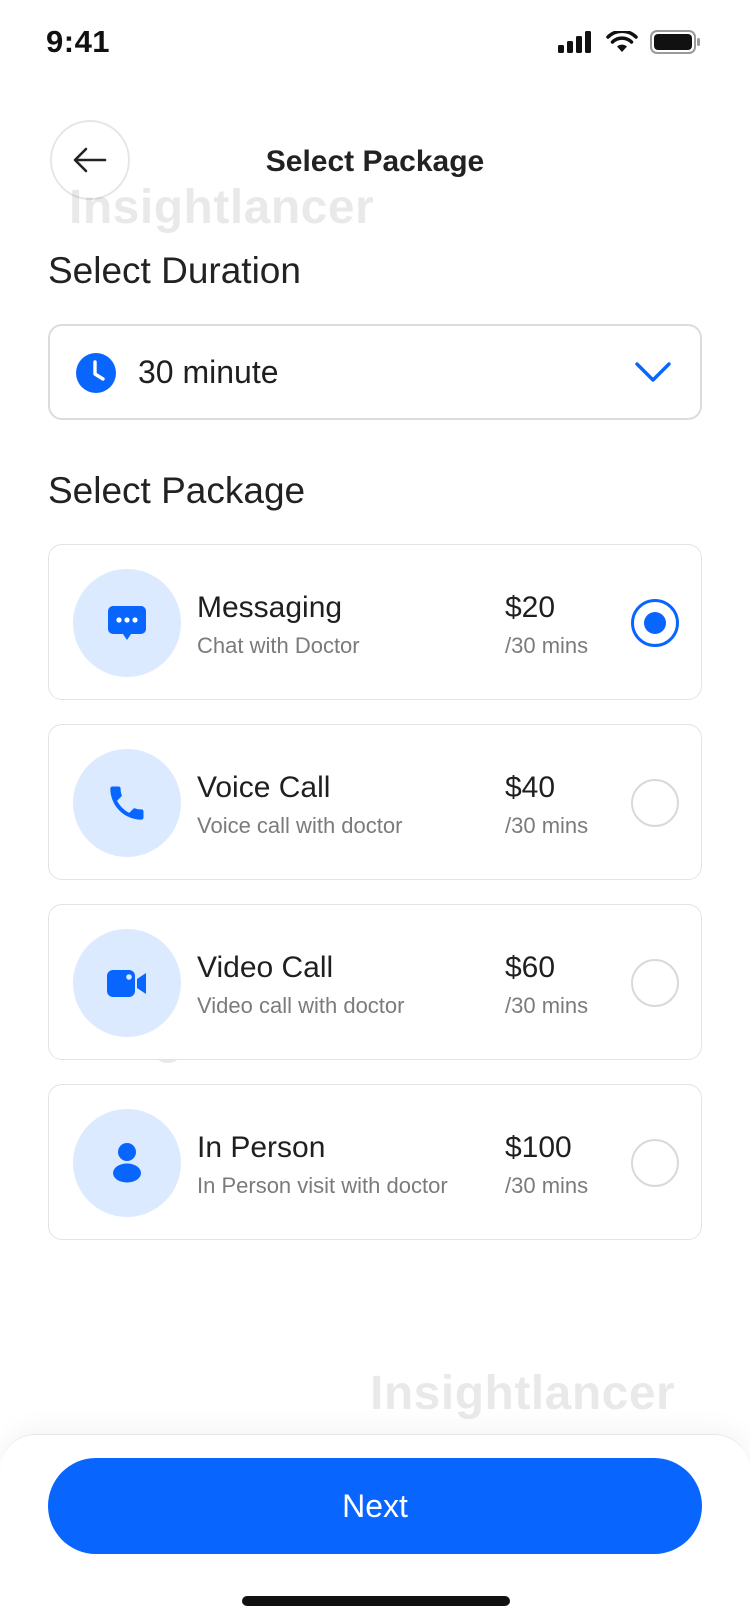 The image size is (750, 1624). Describe the element at coordinates (264, 787) in the screenshot. I see `package-name: Voice Call` at that location.